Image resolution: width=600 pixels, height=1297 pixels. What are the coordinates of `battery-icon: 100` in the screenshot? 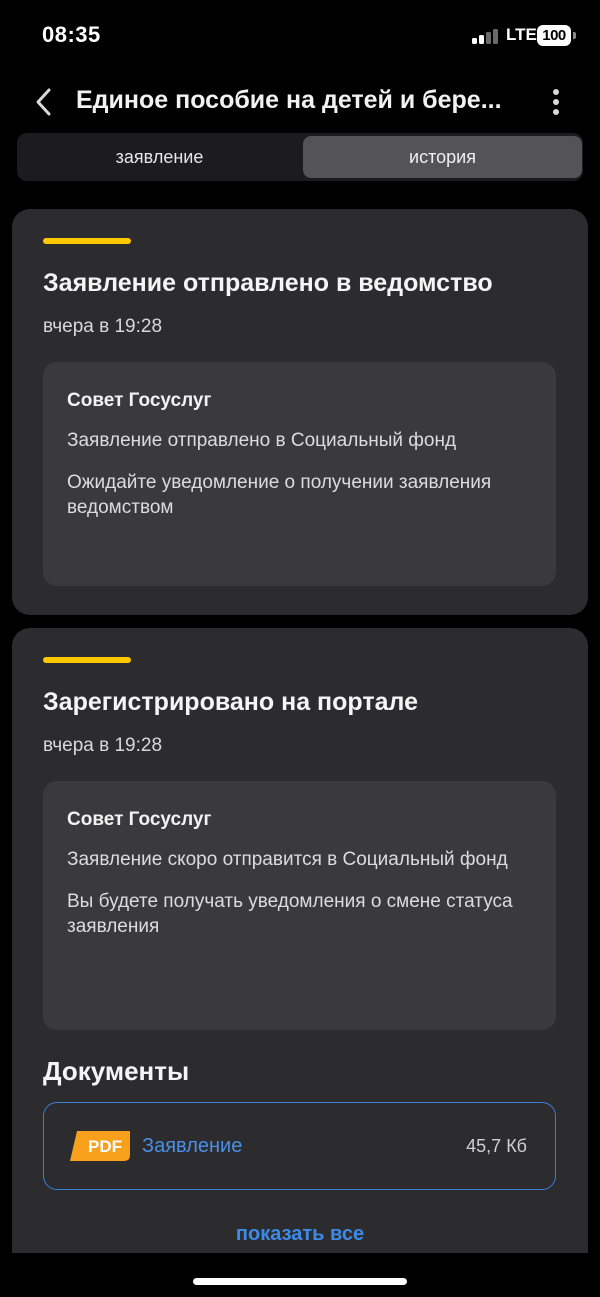 It's located at (554, 35).